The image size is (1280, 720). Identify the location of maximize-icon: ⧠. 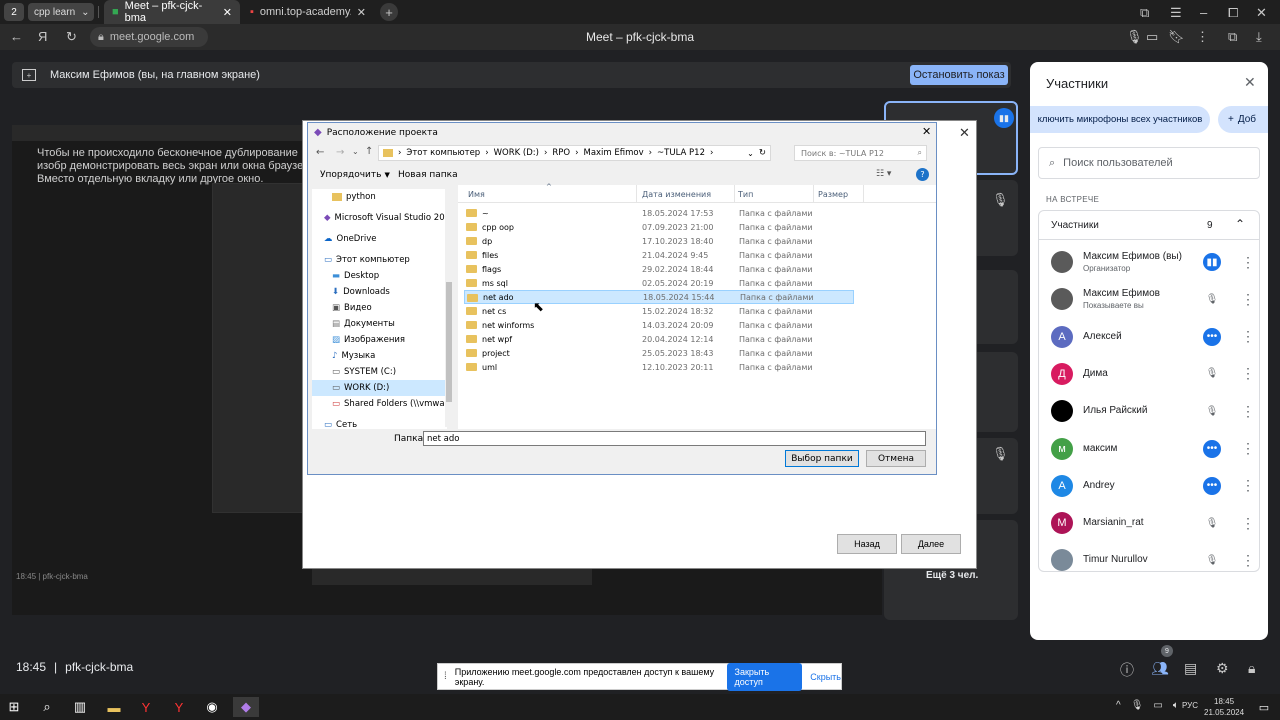
(1233, 13).